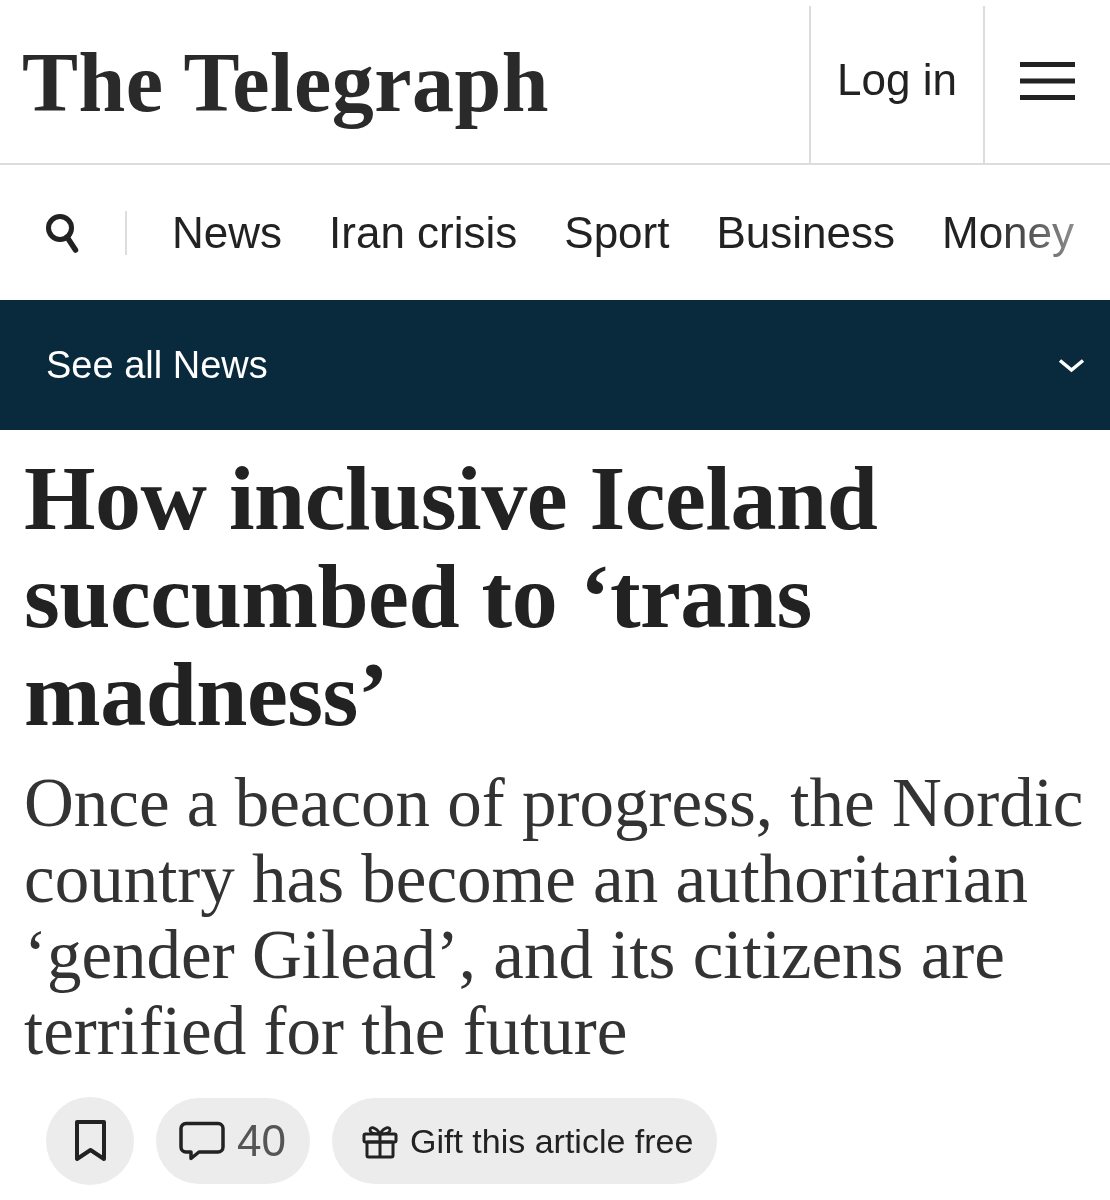 This screenshot has height=1200, width=1110. I want to click on comments-button: 40, so click(233, 1141).